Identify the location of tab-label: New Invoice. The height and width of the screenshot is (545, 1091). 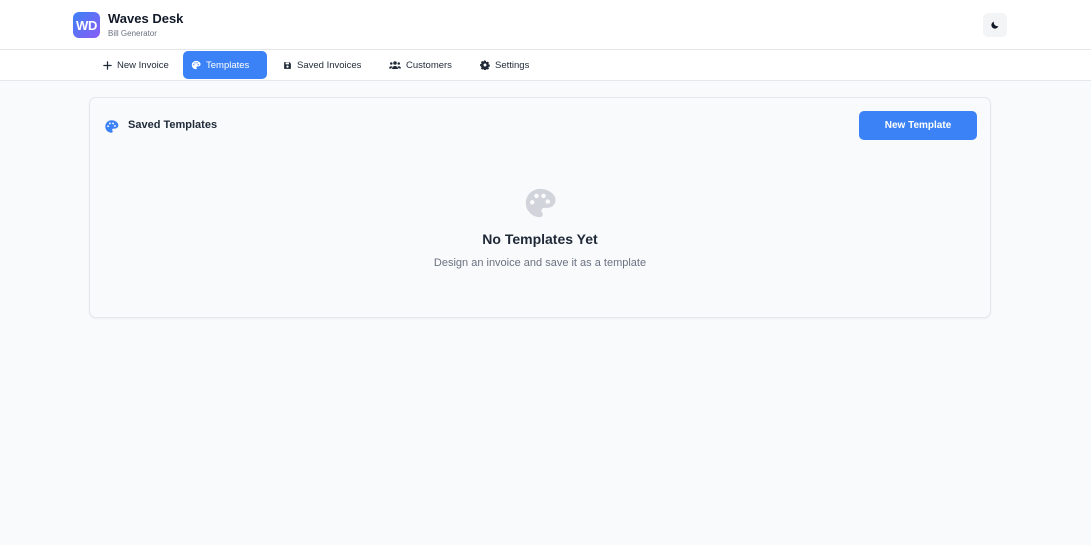
(143, 65).